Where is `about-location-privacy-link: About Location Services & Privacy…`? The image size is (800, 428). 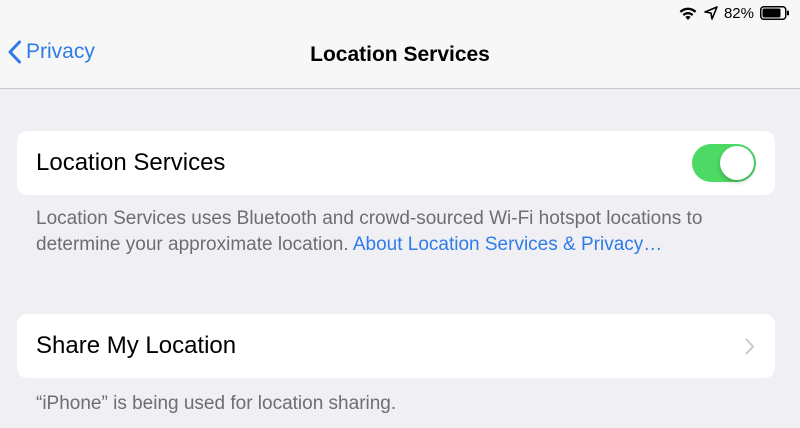
about-location-privacy-link: About Location Services & Privacy… is located at coordinates (507, 244).